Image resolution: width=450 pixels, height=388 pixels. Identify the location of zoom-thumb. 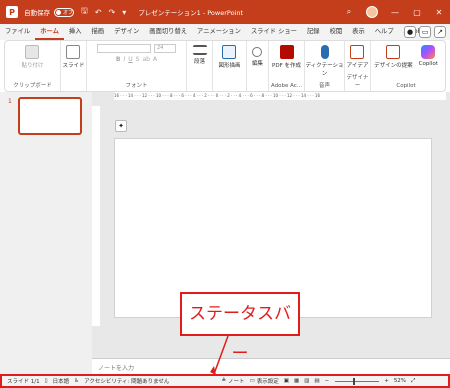
(354, 381).